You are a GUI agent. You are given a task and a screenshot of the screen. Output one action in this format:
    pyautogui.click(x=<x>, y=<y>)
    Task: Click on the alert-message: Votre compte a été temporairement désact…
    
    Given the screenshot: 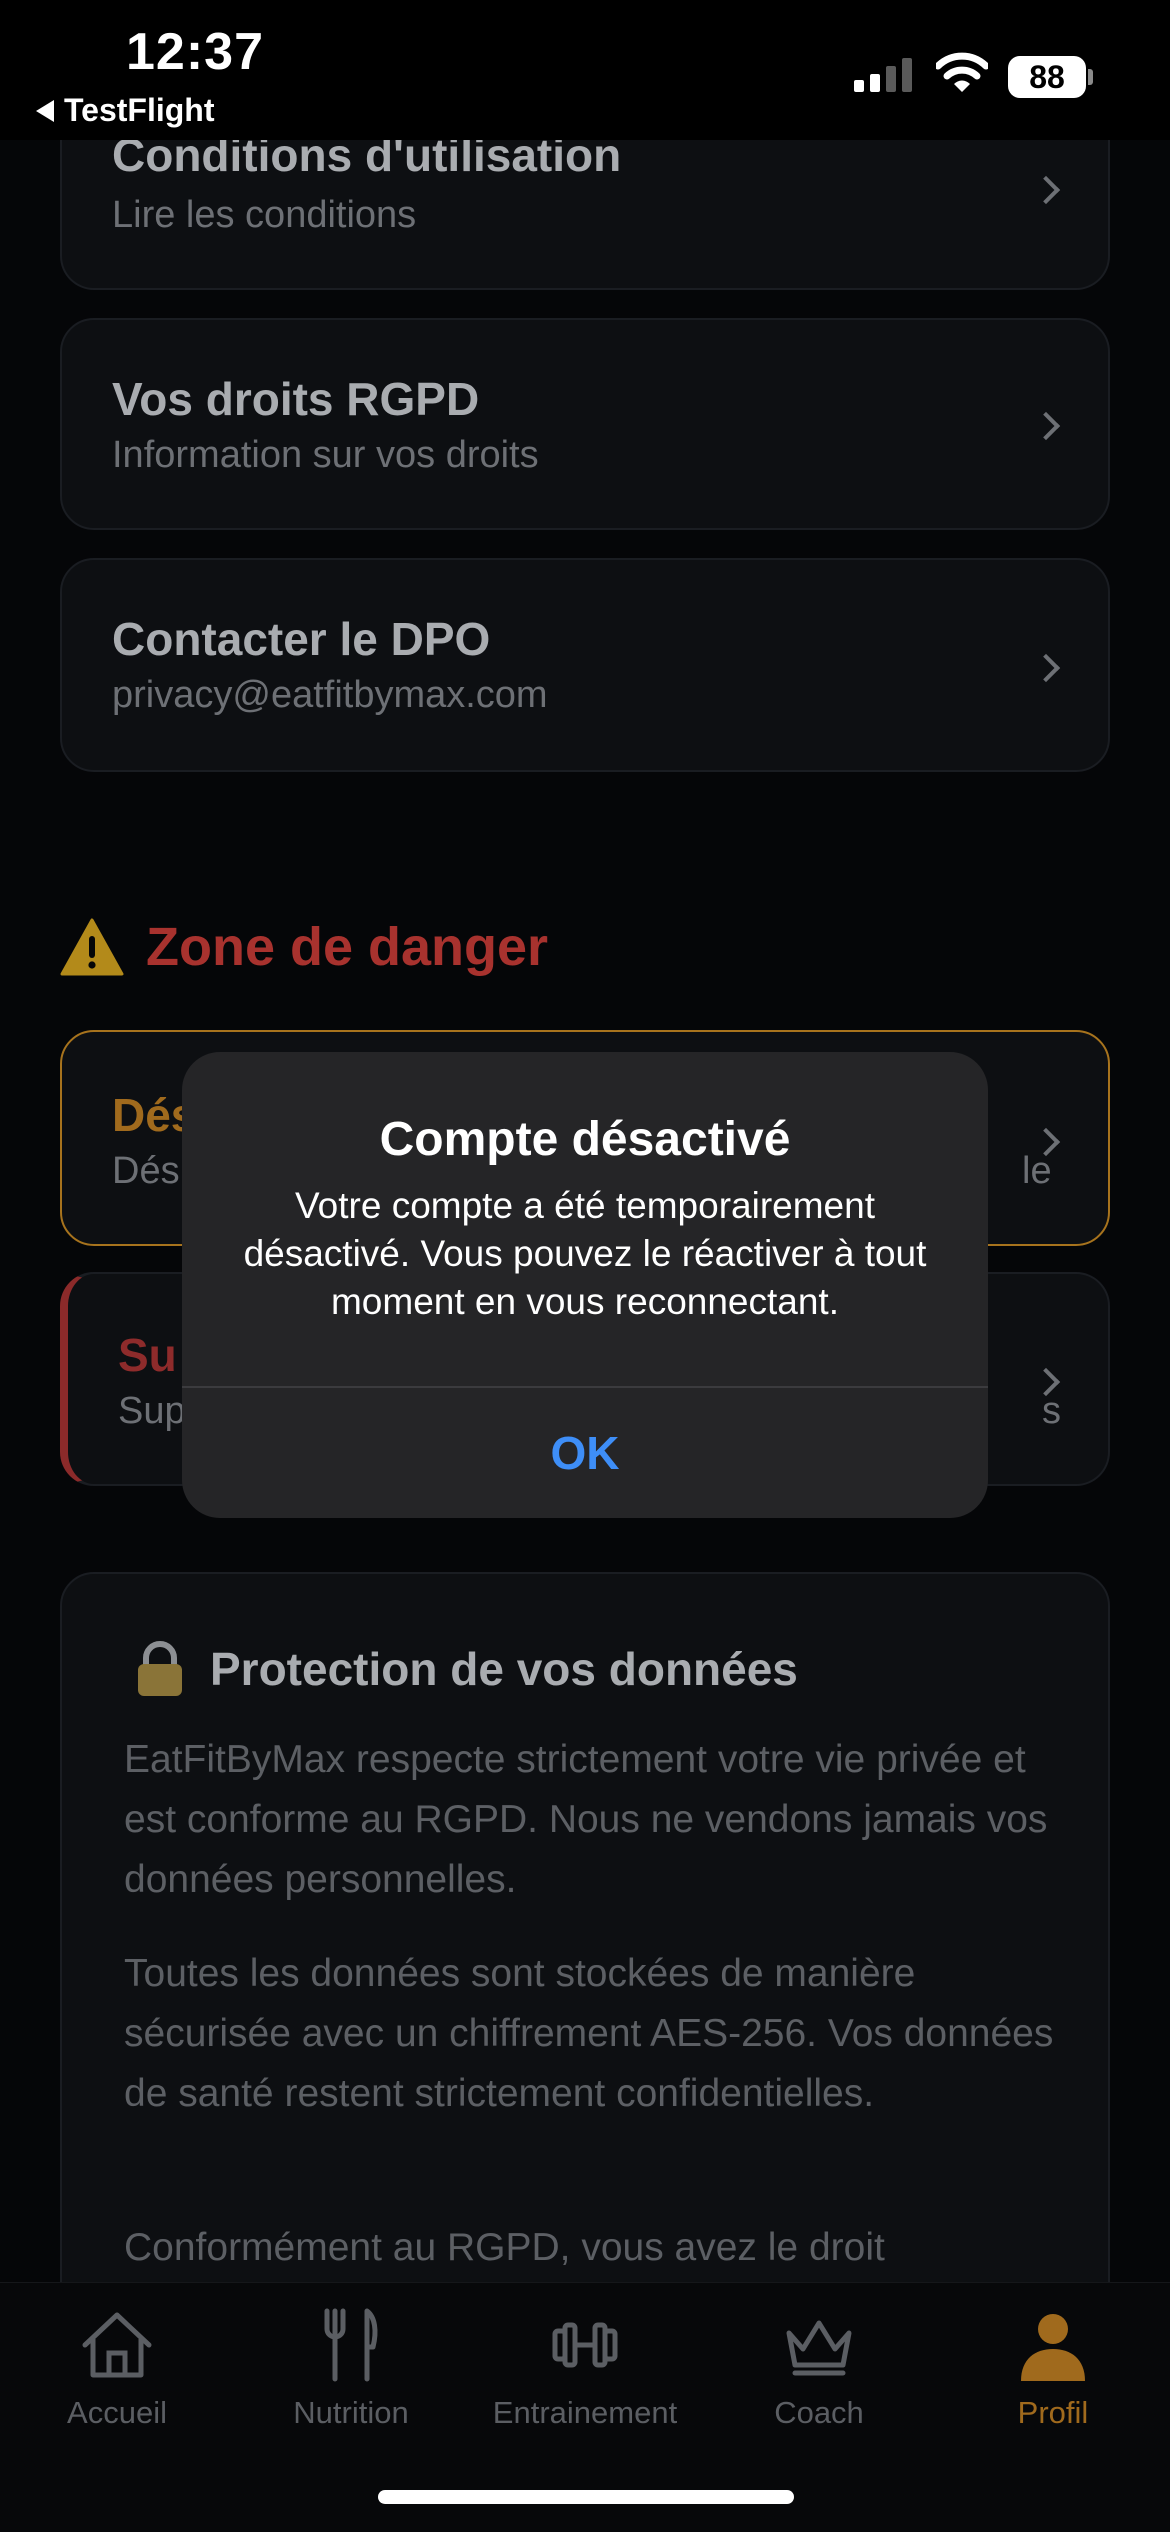 What is the action you would take?
    pyautogui.click(x=585, y=1253)
    